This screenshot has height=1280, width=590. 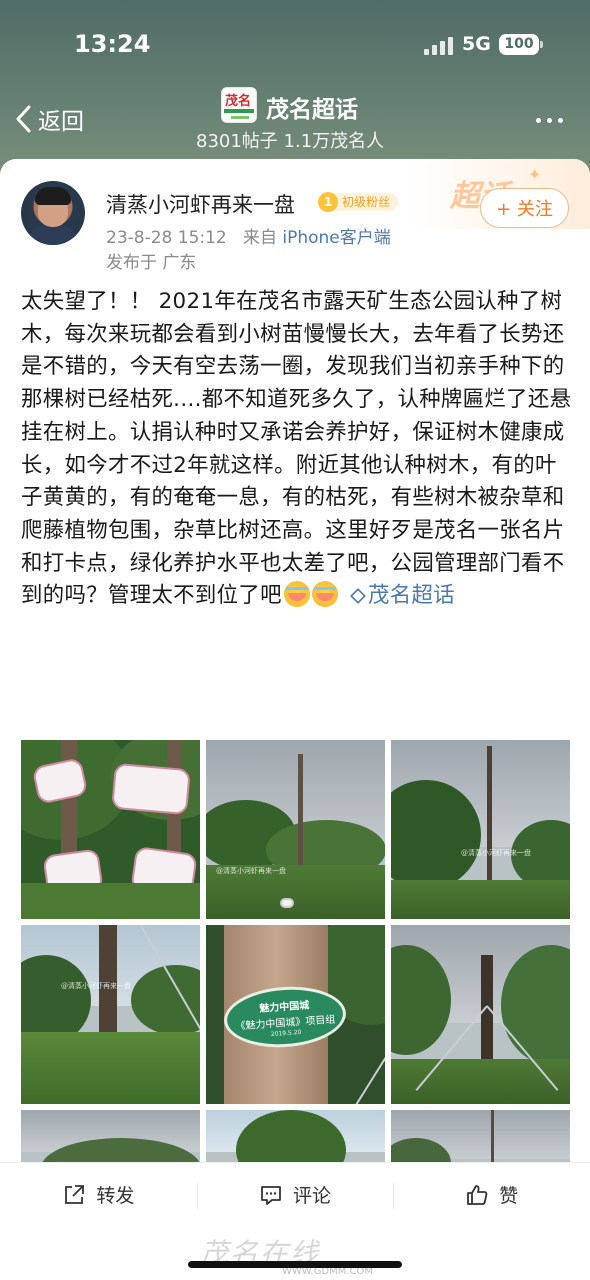 I want to click on battery-icon: 100, so click(x=521, y=44).